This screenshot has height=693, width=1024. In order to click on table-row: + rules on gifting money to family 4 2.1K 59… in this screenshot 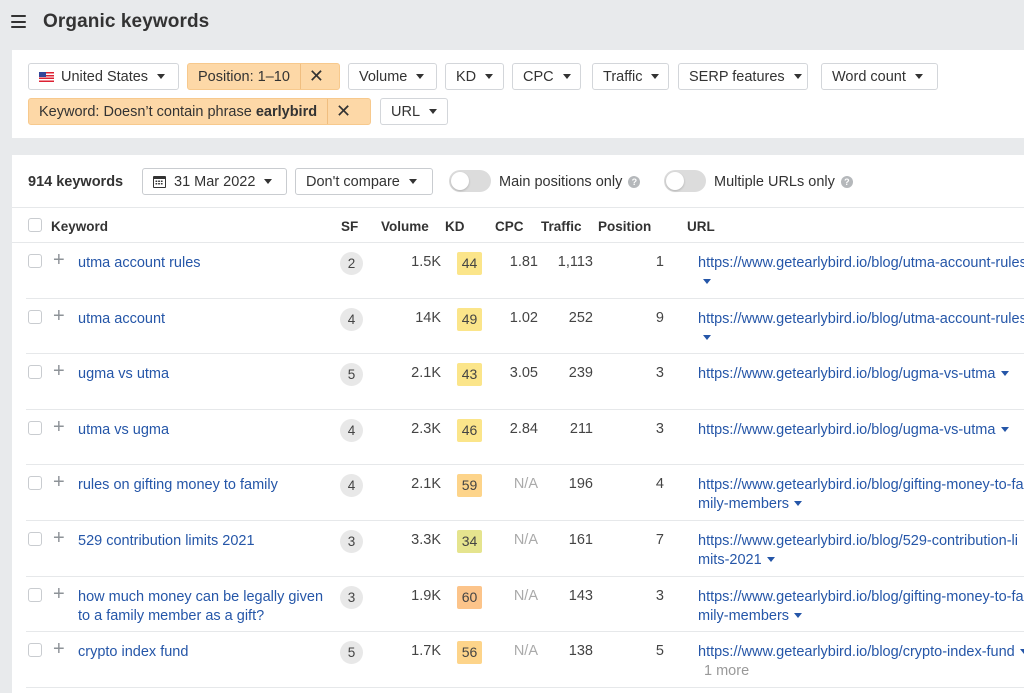, I will do `click(525, 493)`.